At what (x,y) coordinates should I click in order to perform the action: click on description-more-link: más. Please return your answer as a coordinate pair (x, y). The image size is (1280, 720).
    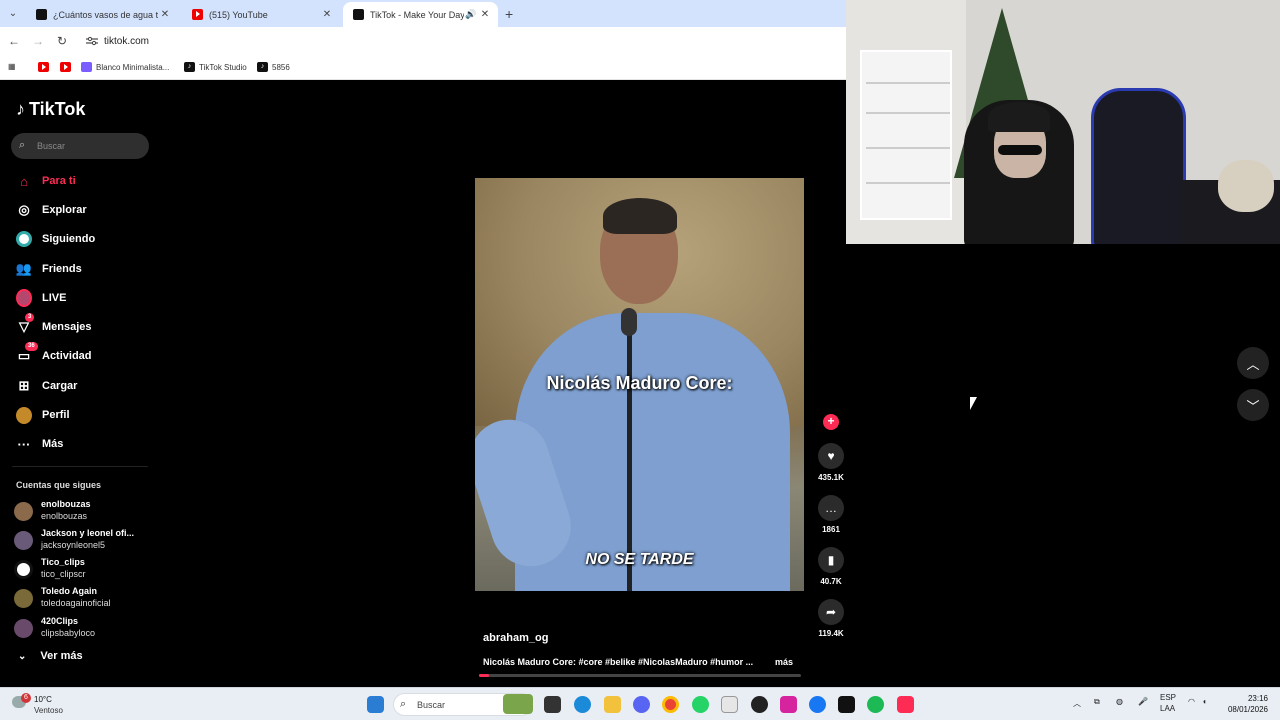
    Looking at the image, I should click on (784, 662).